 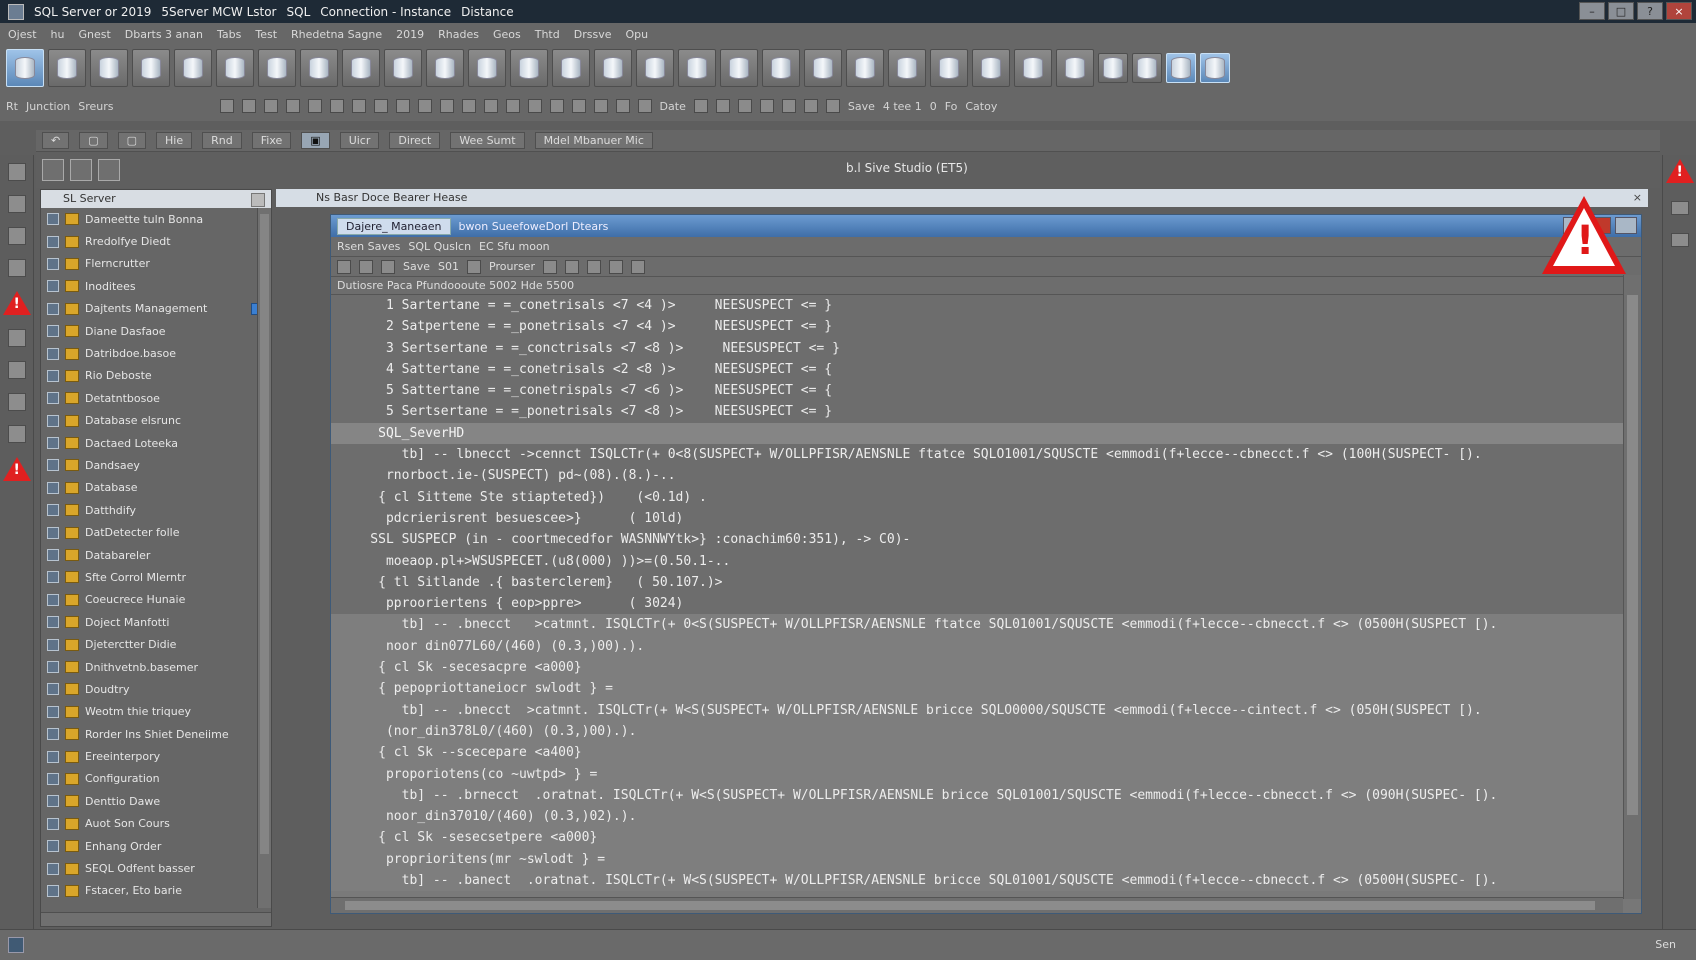 I want to click on tree-item: Rredolfye Diedt, so click(x=156, y=241).